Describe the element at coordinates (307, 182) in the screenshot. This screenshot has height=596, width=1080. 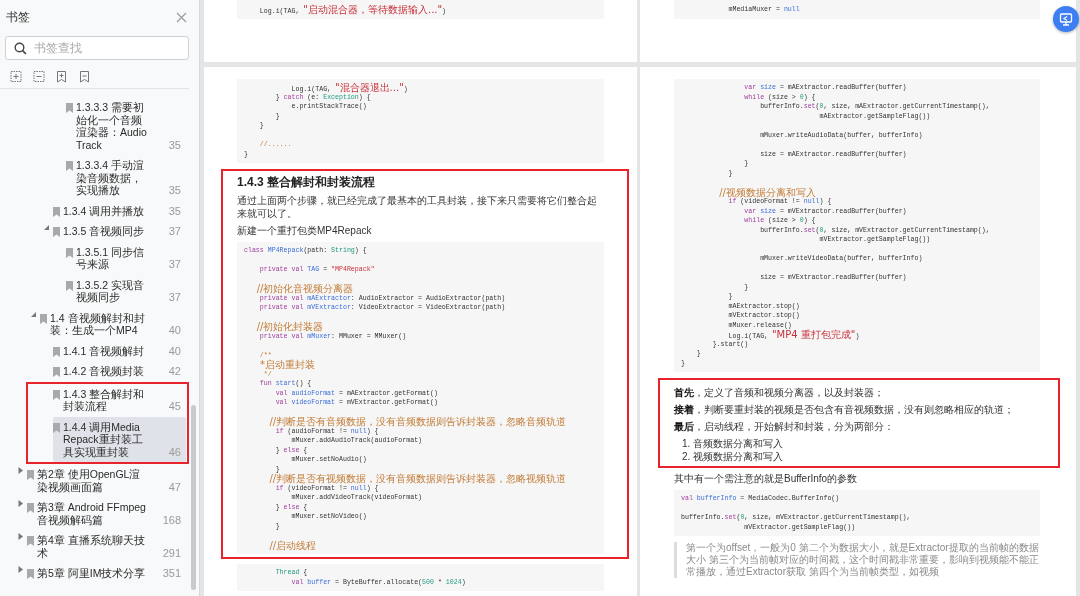
I see `section-heading: 1.4.3 整合解封和封装流程` at that location.